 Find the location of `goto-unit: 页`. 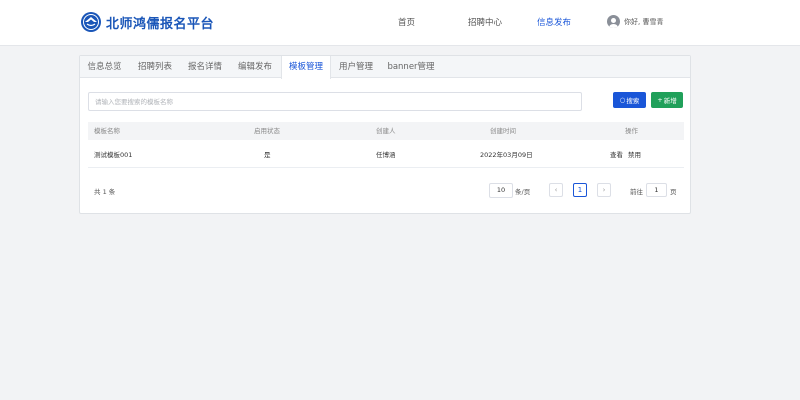

goto-unit: 页 is located at coordinates (673, 192).